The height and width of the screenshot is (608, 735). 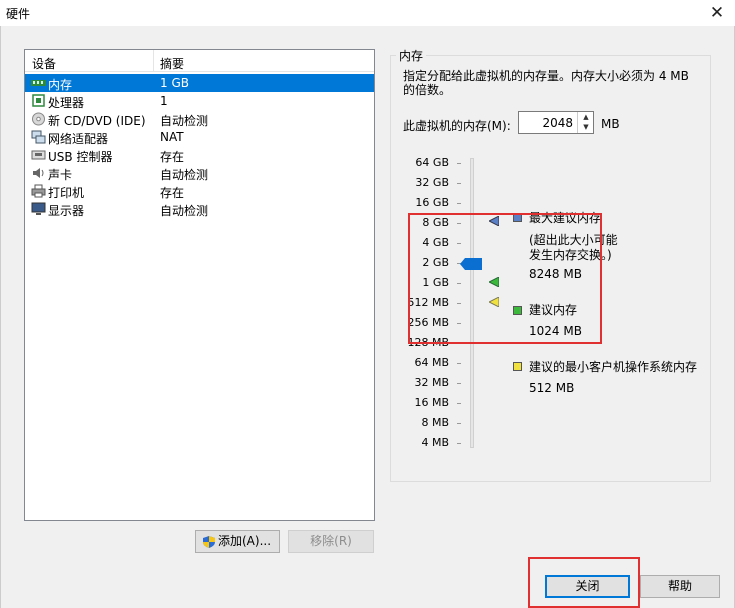 I want to click on list-item-cdrom: 新 CD/DVD (IDE) 自动检测, so click(x=199, y=119).